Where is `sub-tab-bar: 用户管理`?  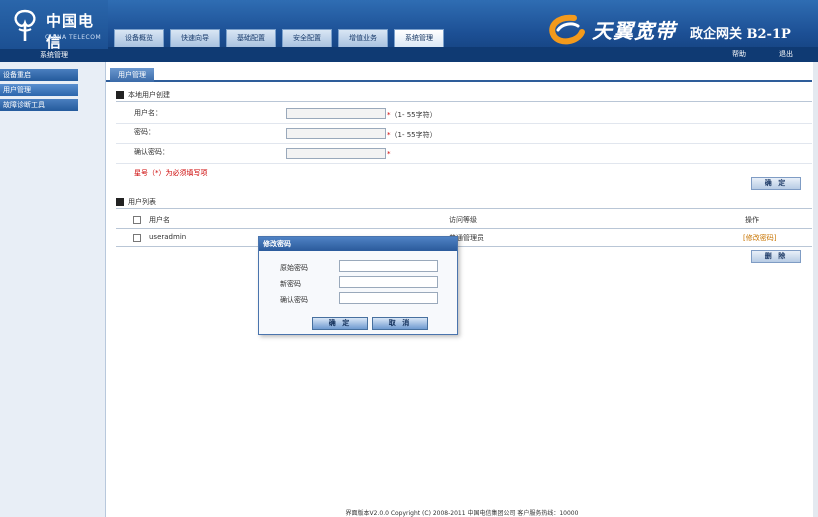
sub-tab-bar: 用户管理 is located at coordinates (459, 75).